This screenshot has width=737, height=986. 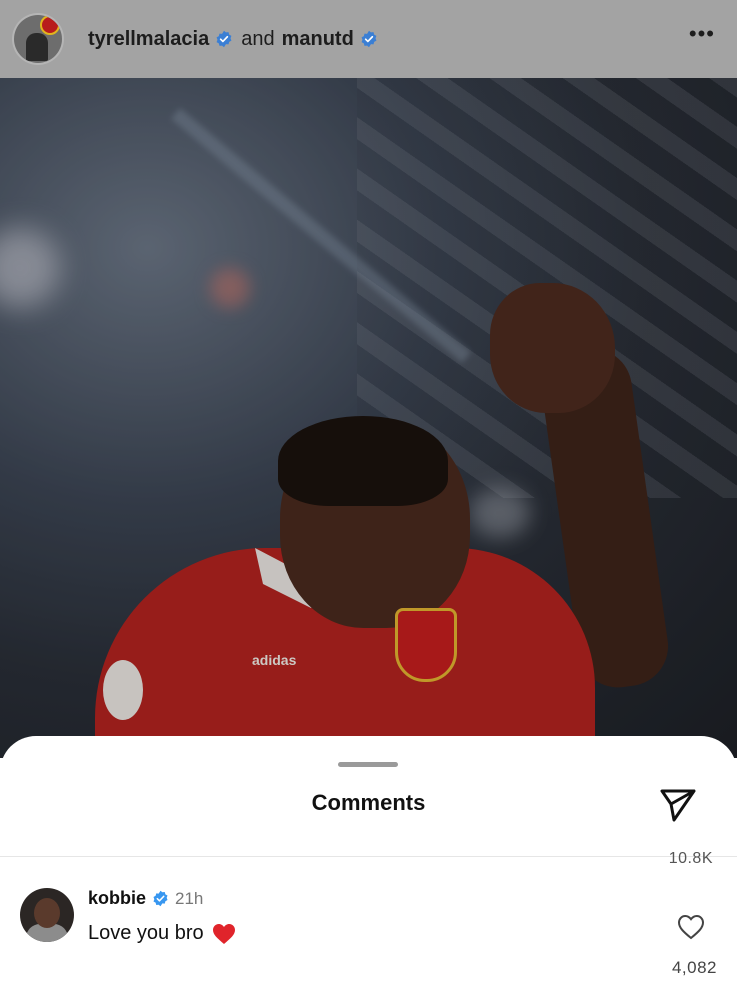 I want to click on red-heart-emoji-icon, so click(x=223, y=933).